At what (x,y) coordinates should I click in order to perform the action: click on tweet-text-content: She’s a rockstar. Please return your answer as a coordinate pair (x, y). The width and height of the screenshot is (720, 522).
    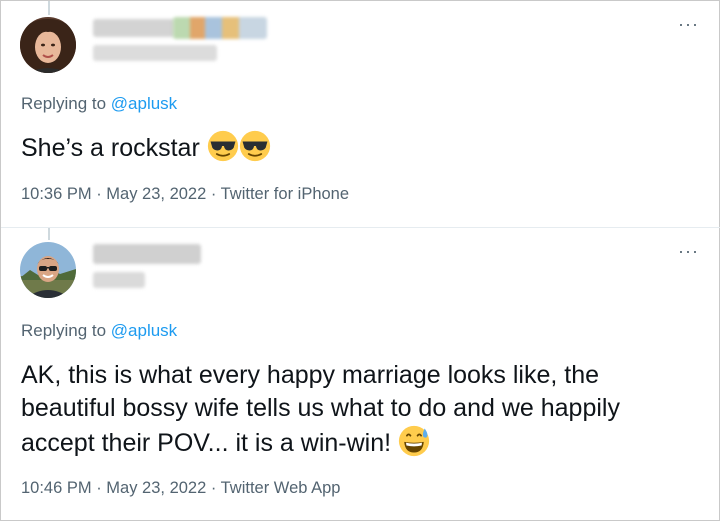
    Looking at the image, I should click on (110, 148).